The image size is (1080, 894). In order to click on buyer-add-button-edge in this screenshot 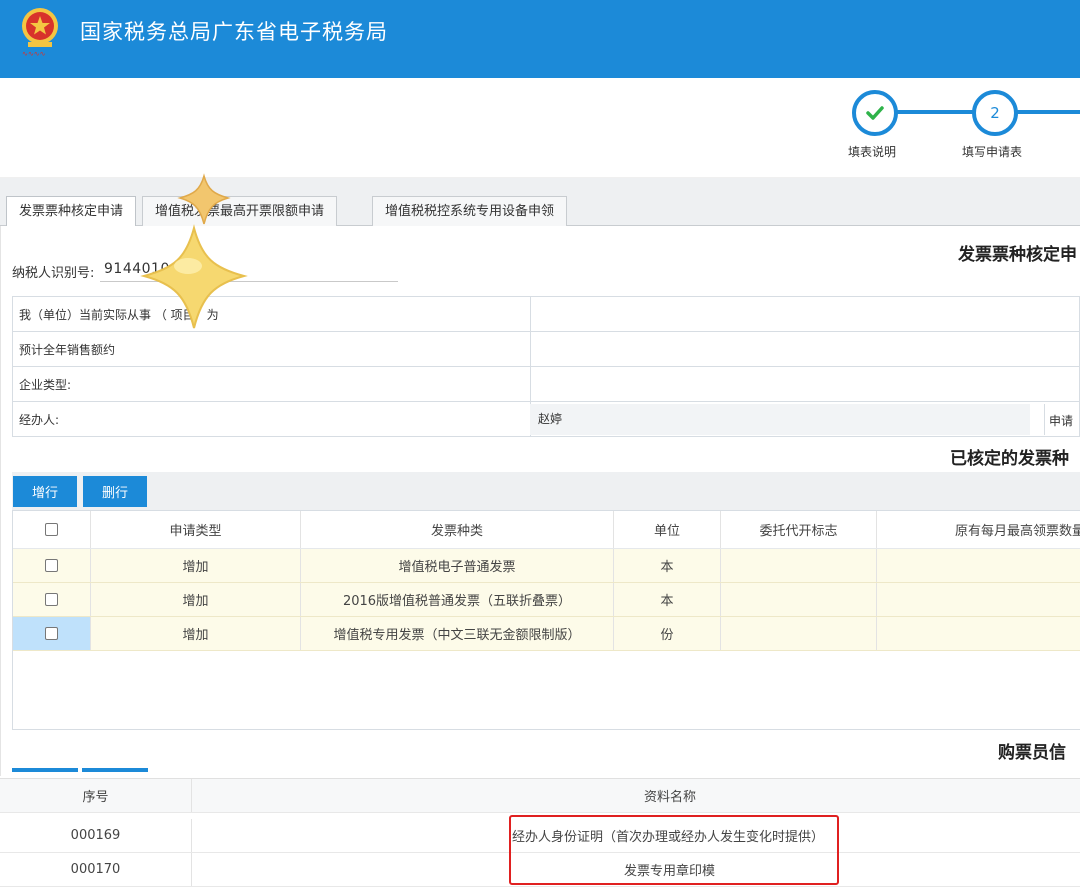, I will do `click(45, 770)`.